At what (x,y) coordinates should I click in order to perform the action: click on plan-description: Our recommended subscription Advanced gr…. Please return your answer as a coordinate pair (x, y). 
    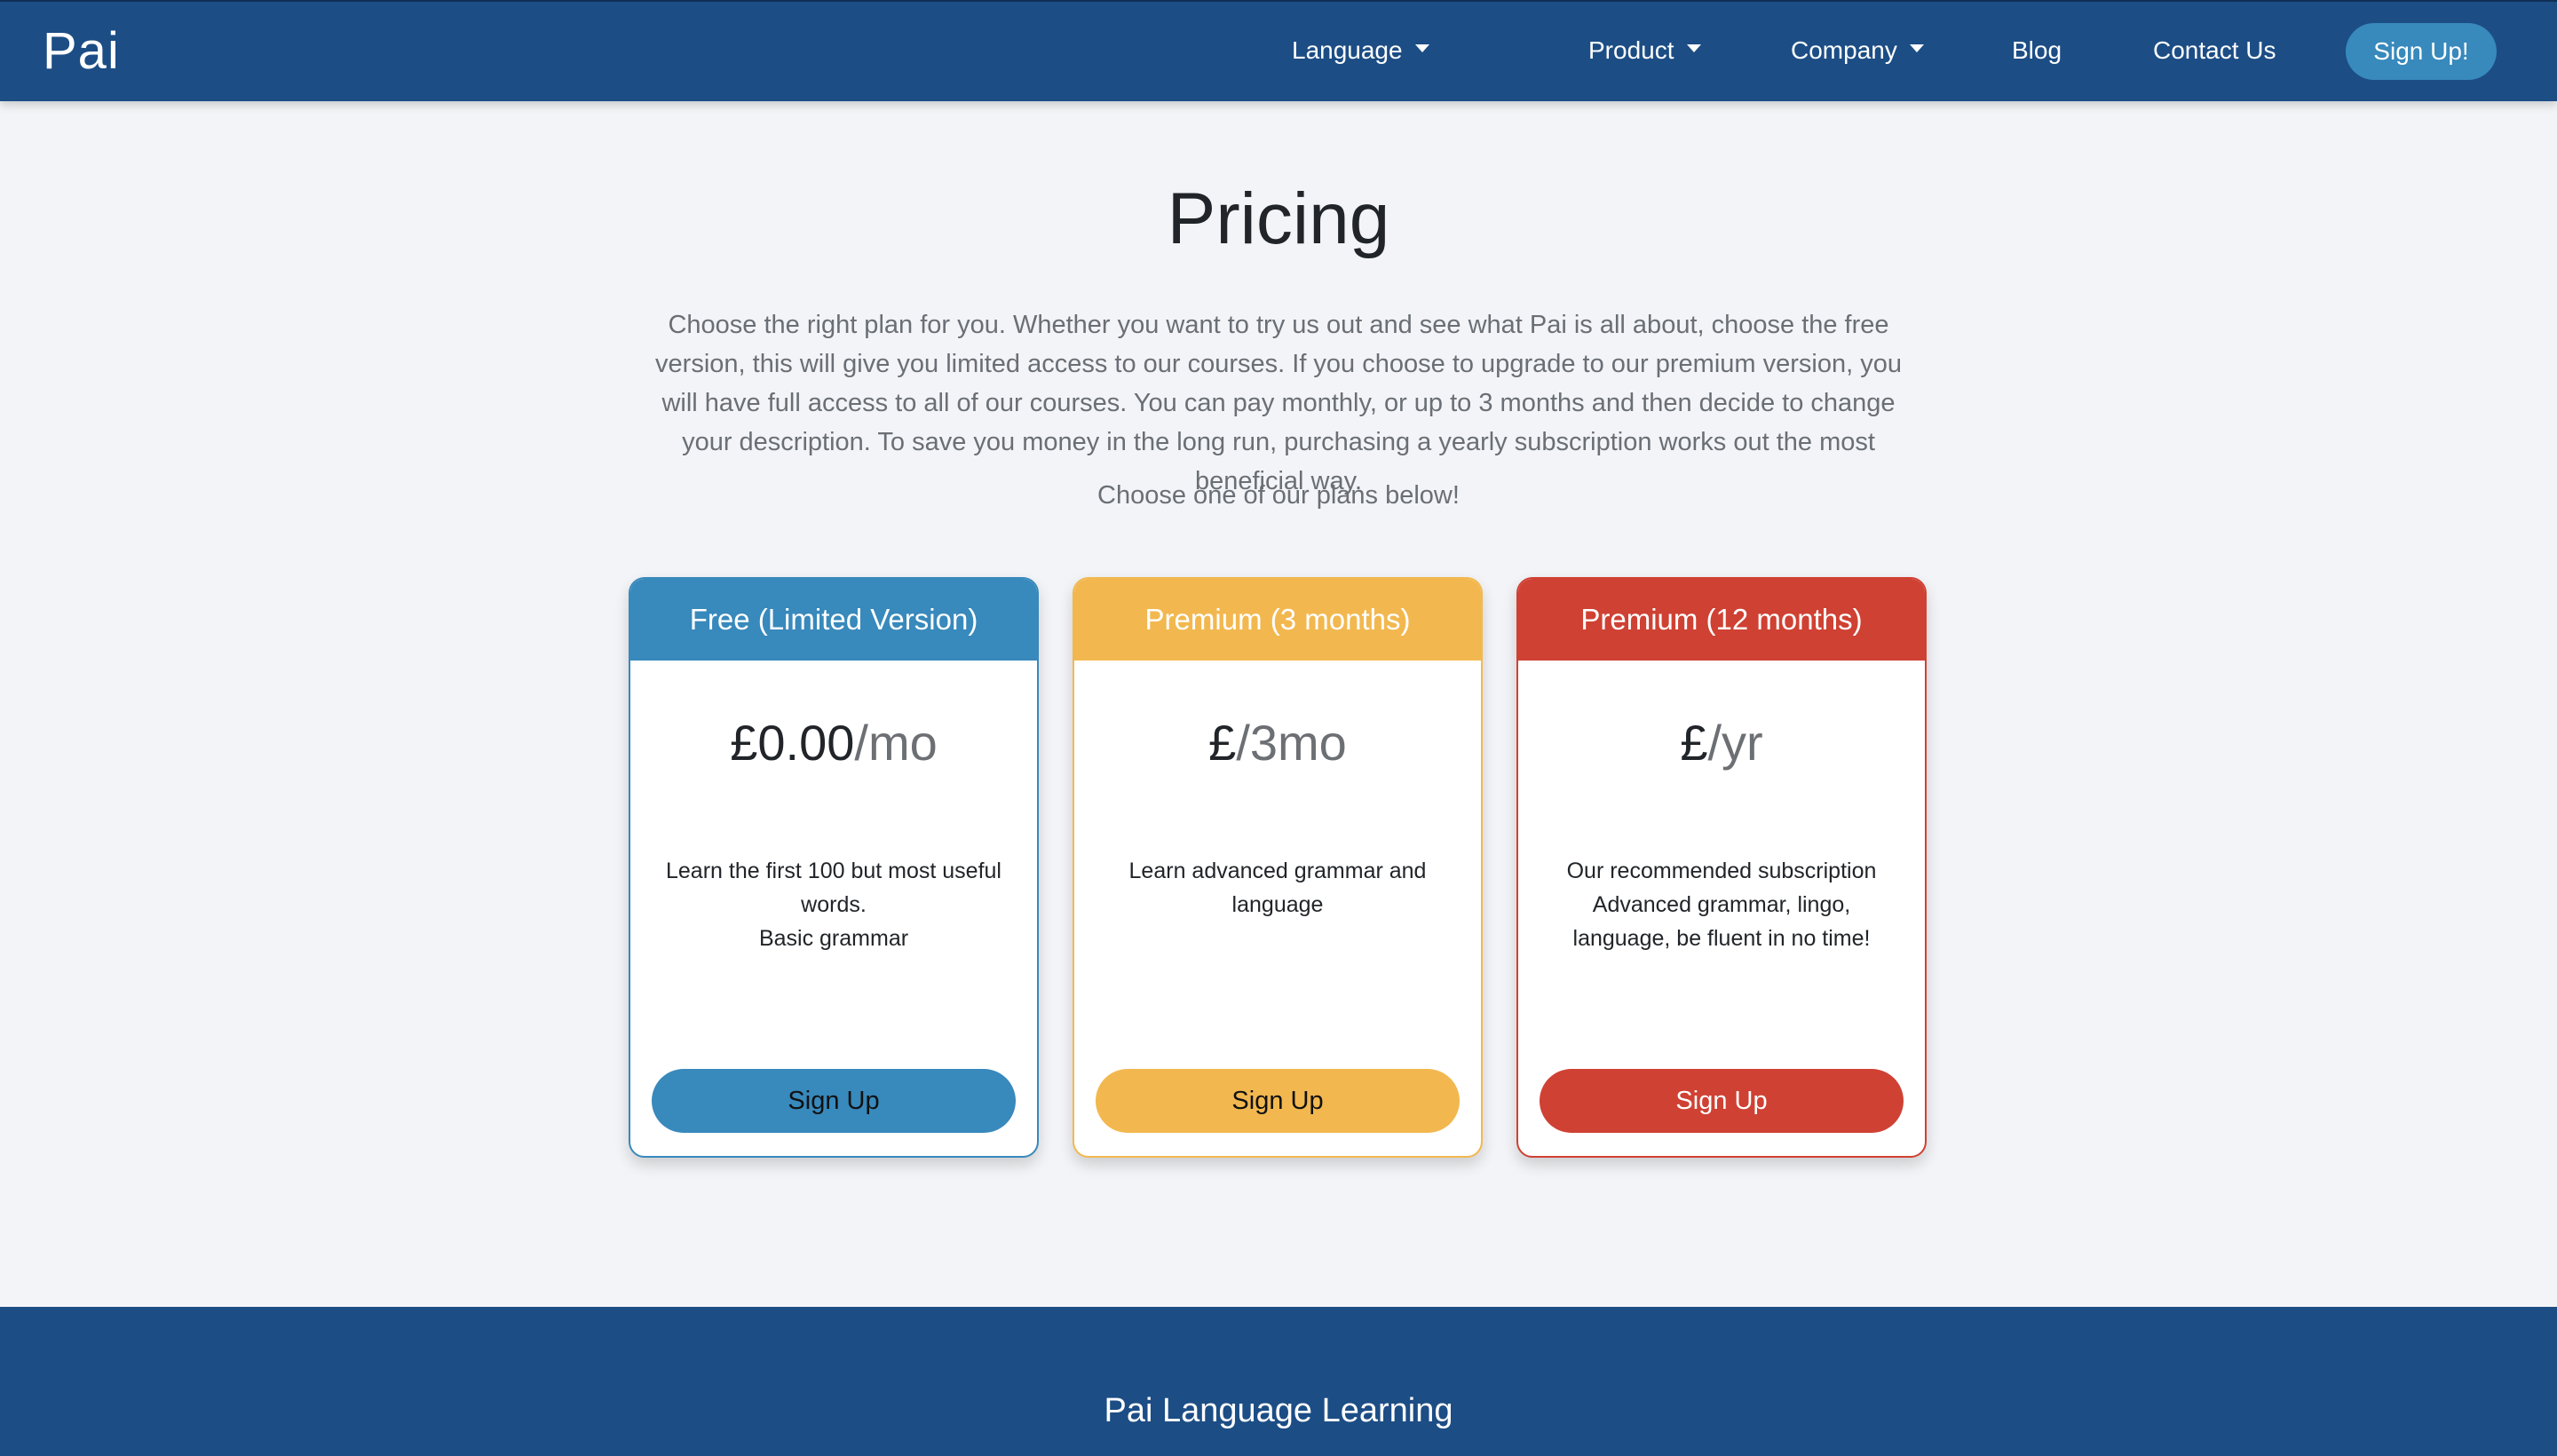
    Looking at the image, I should click on (1721, 904).